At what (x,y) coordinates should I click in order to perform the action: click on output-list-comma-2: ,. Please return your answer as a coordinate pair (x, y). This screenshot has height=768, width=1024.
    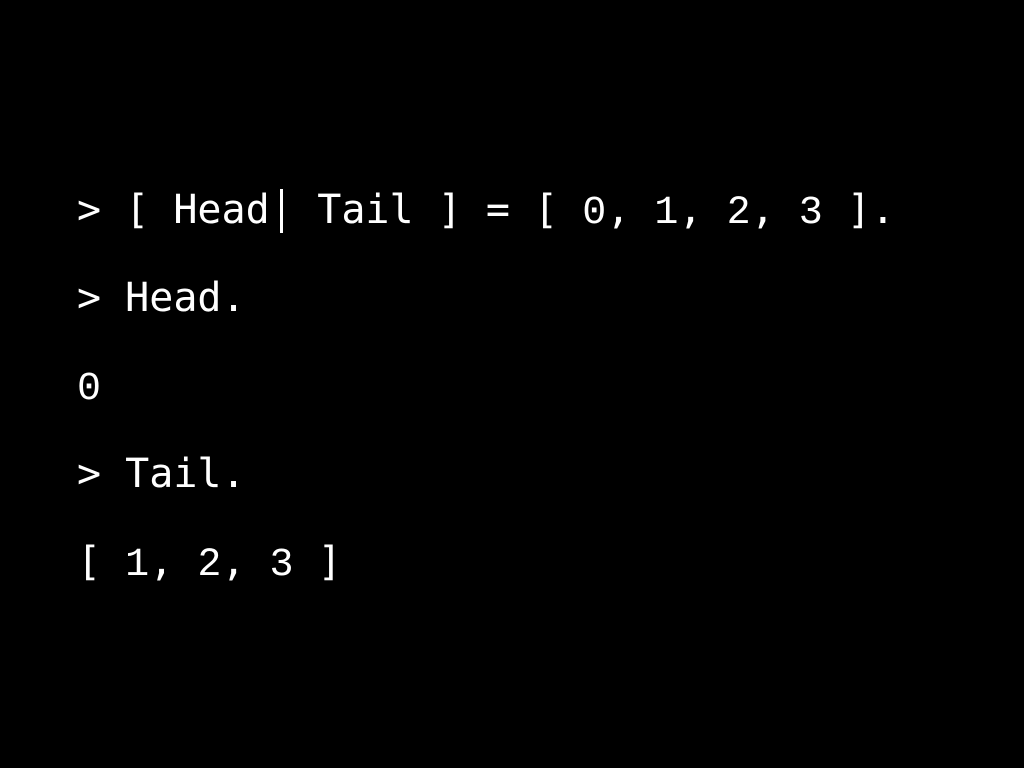
    Looking at the image, I should click on (245, 562).